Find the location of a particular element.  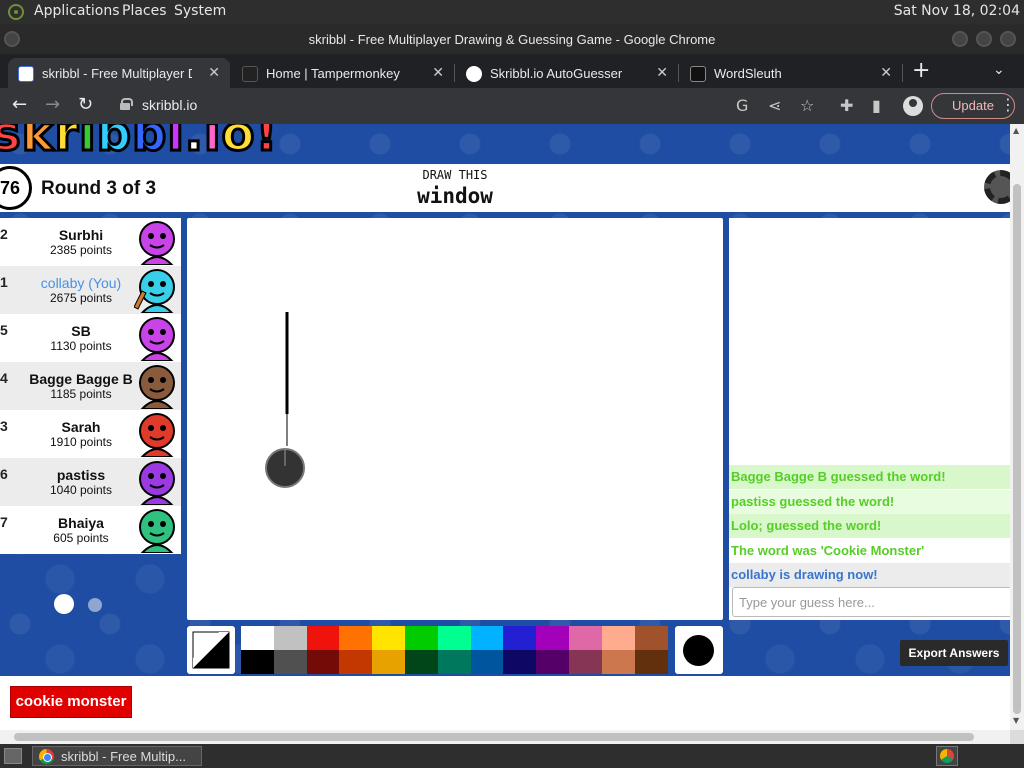

player-row: 6 pastiss 1040 points is located at coordinates (90, 482).